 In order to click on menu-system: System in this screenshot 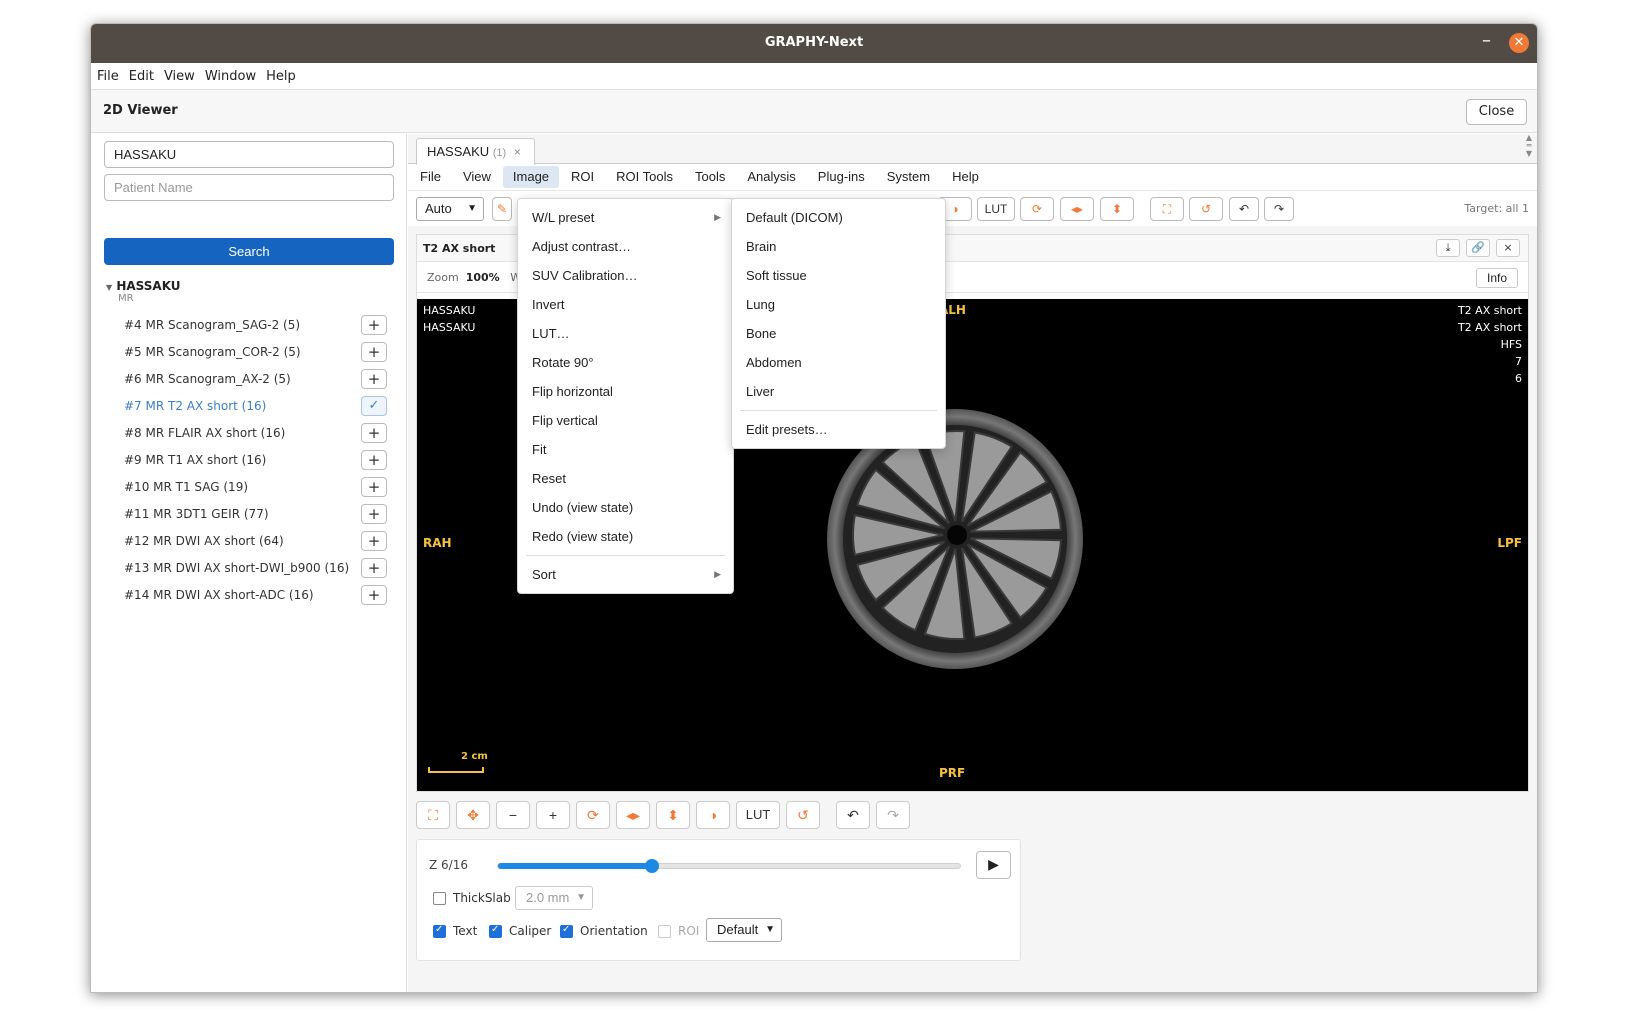, I will do `click(908, 177)`.